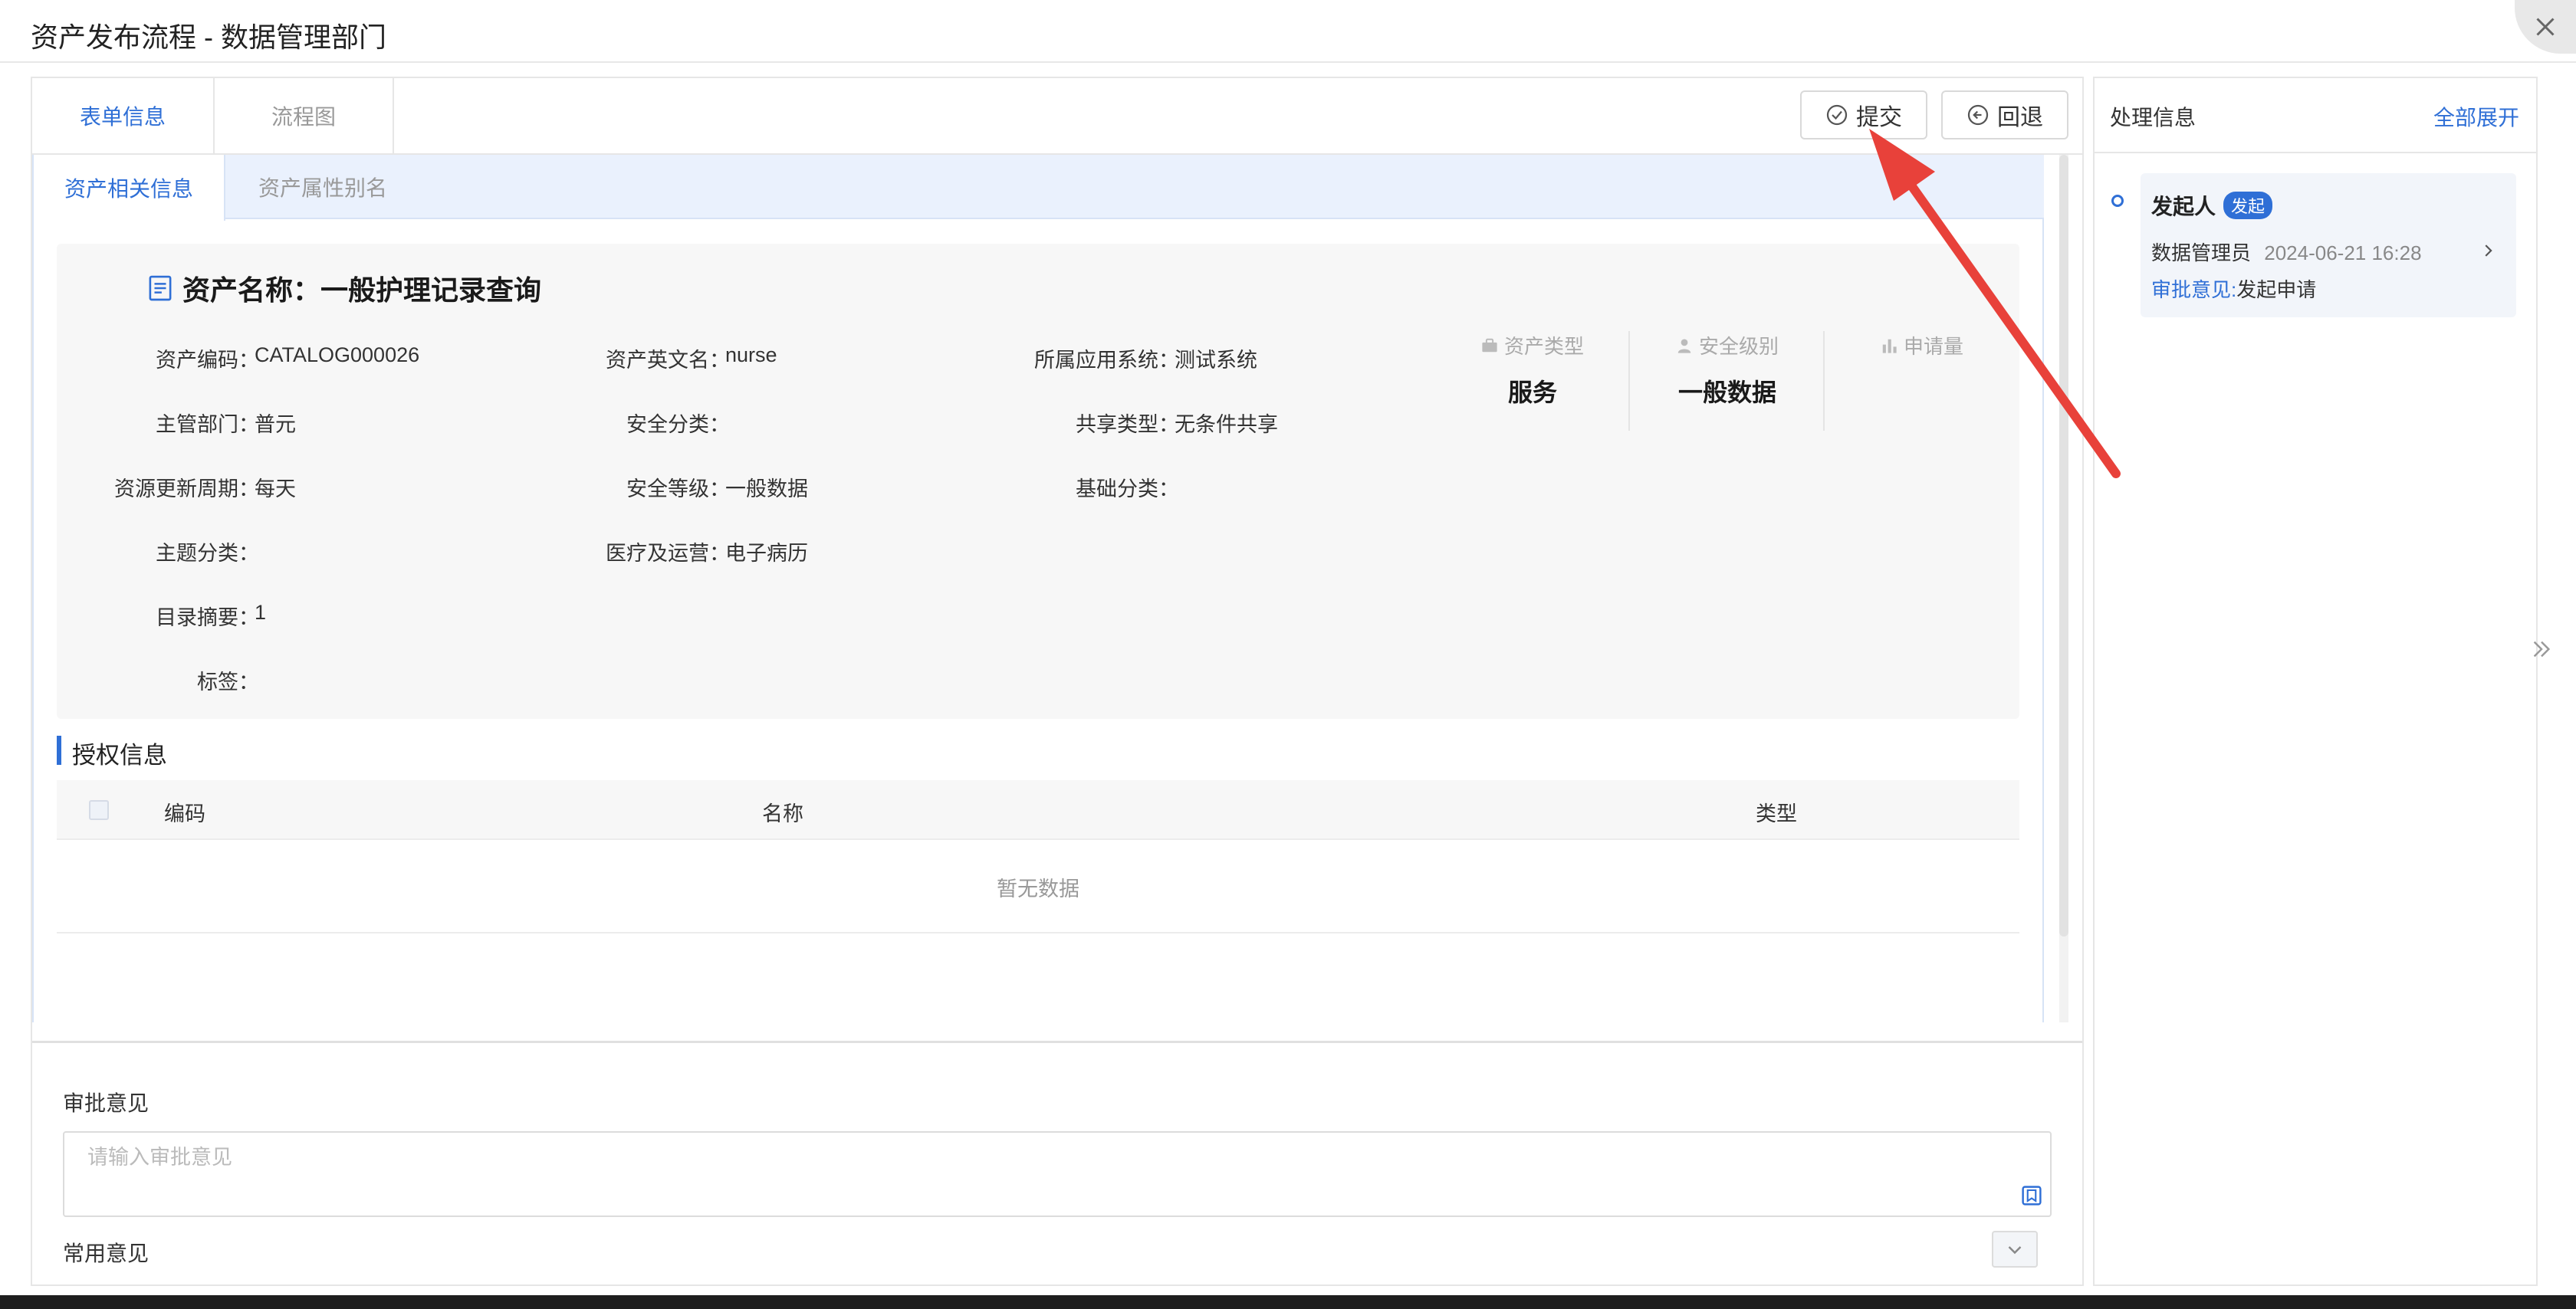  I want to click on column-code: 编码, so click(184, 813).